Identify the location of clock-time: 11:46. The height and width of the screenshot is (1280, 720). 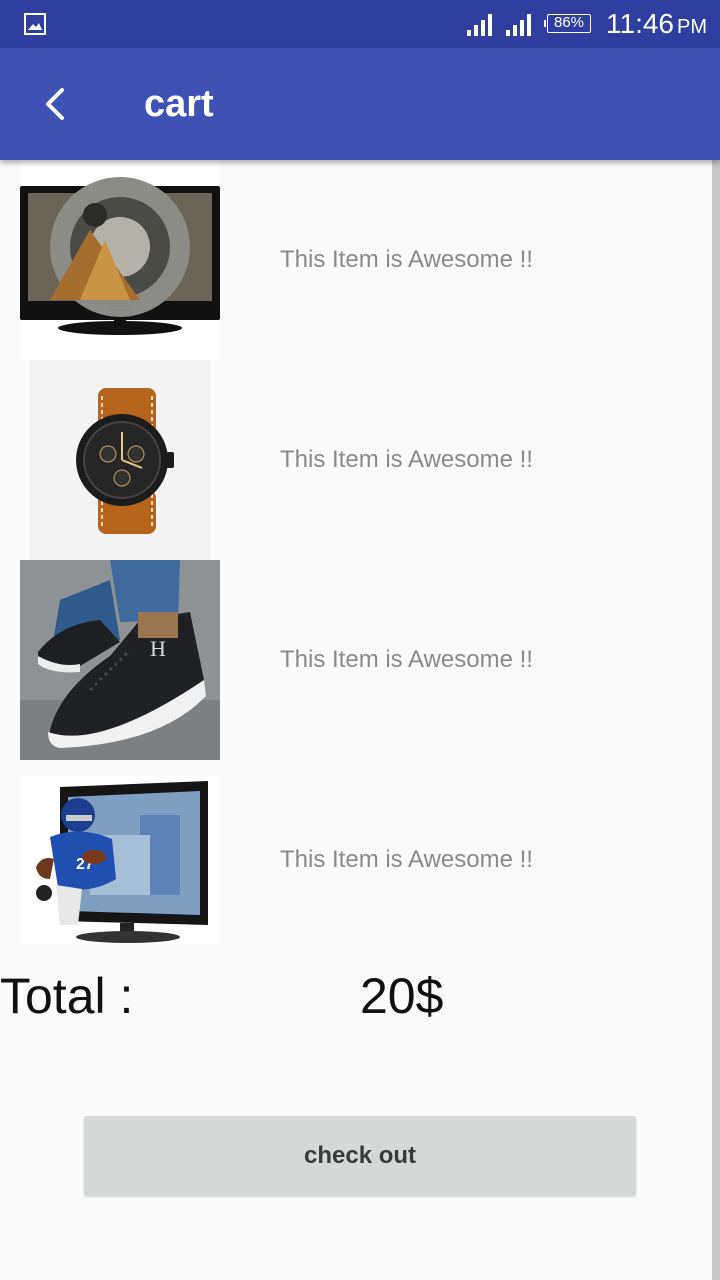
(640, 23).